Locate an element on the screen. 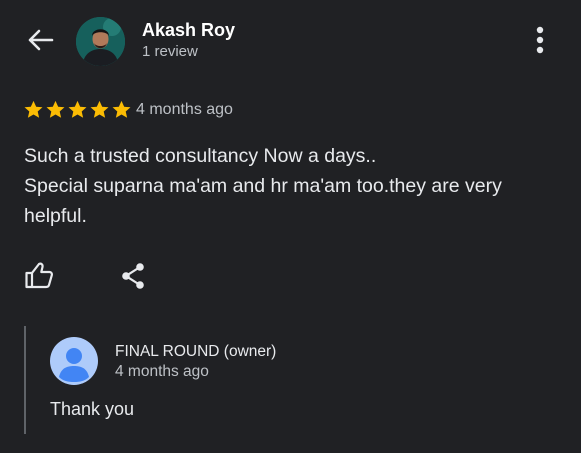  share-button is located at coordinates (133, 278).